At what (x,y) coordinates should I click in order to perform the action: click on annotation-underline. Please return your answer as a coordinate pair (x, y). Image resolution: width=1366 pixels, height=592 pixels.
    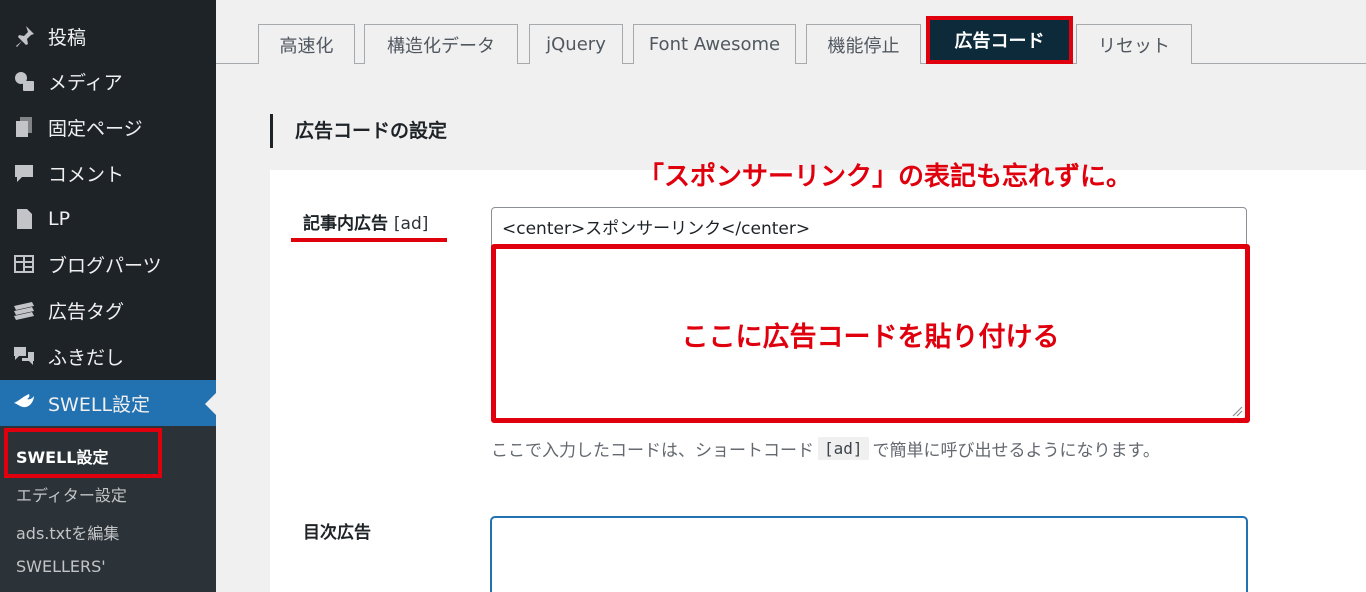
    Looking at the image, I should click on (369, 240).